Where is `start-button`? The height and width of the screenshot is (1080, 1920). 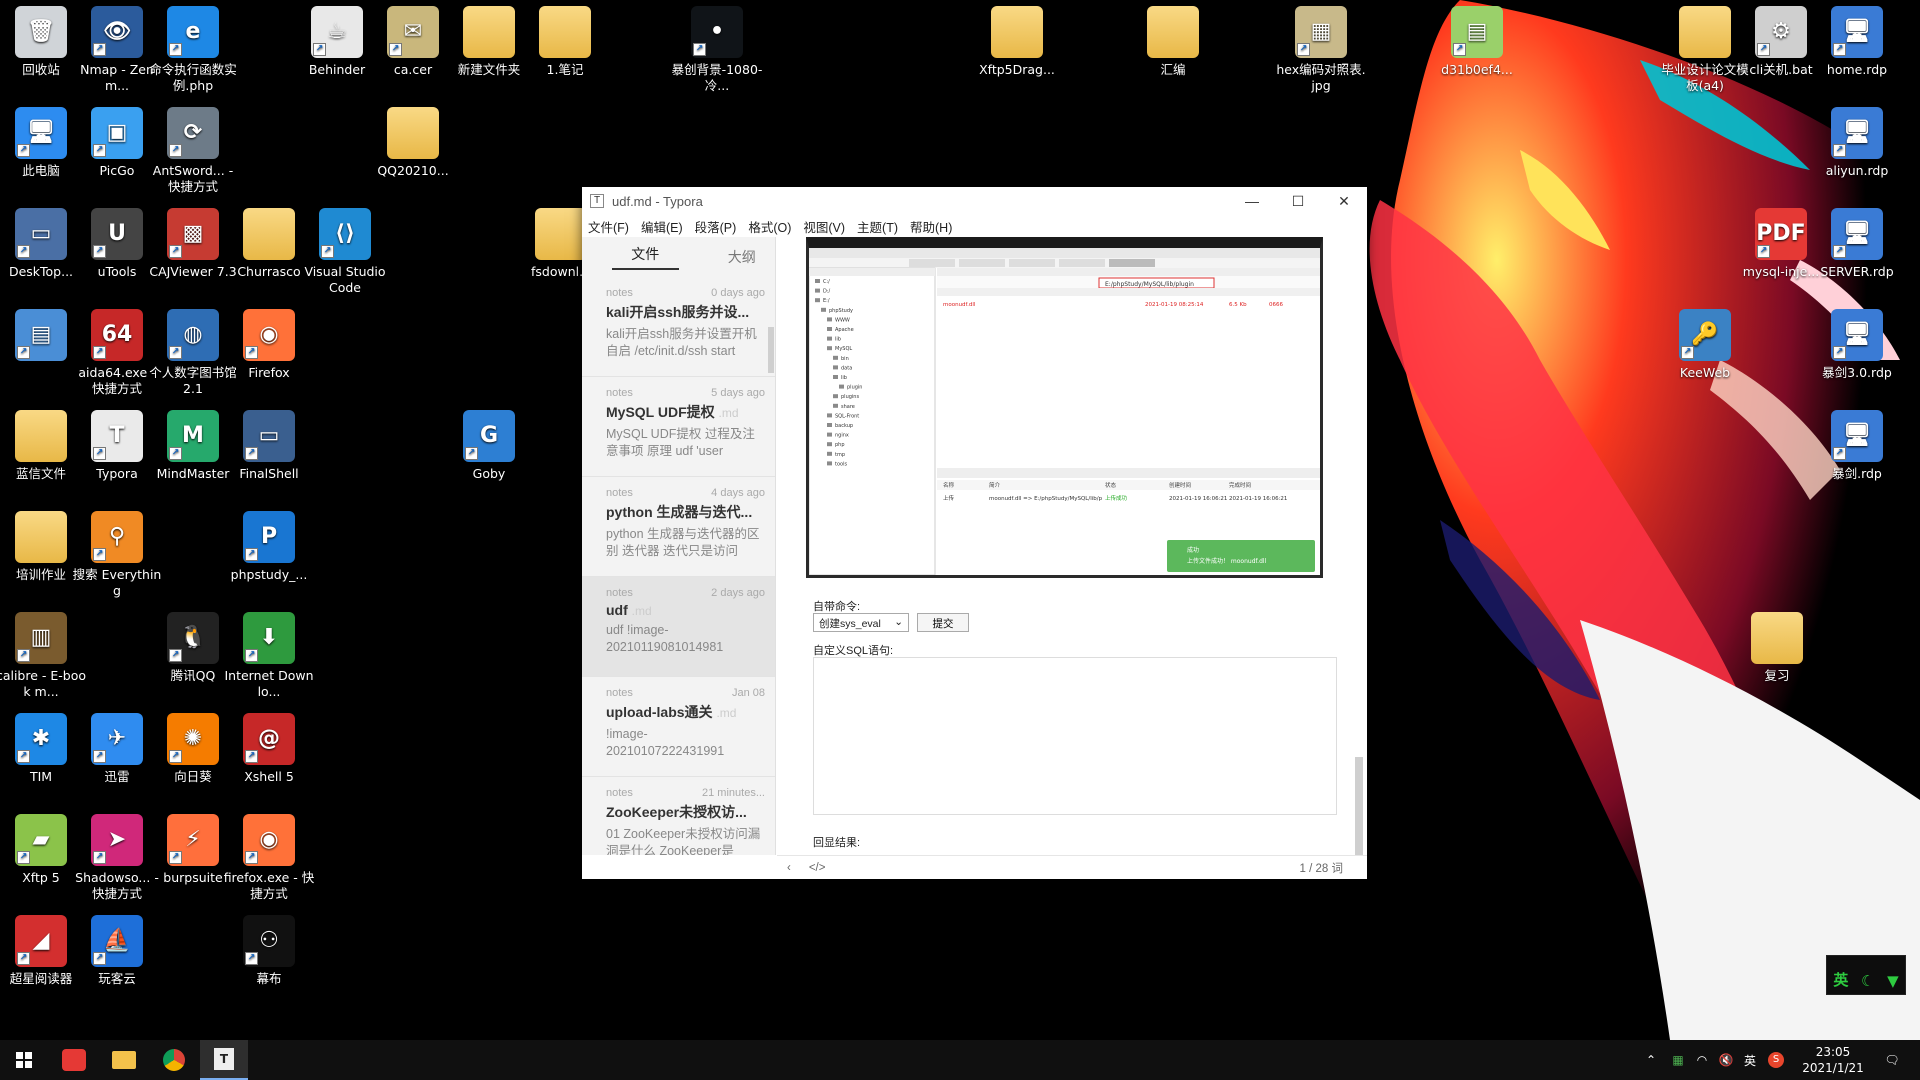
start-button is located at coordinates (24, 1060).